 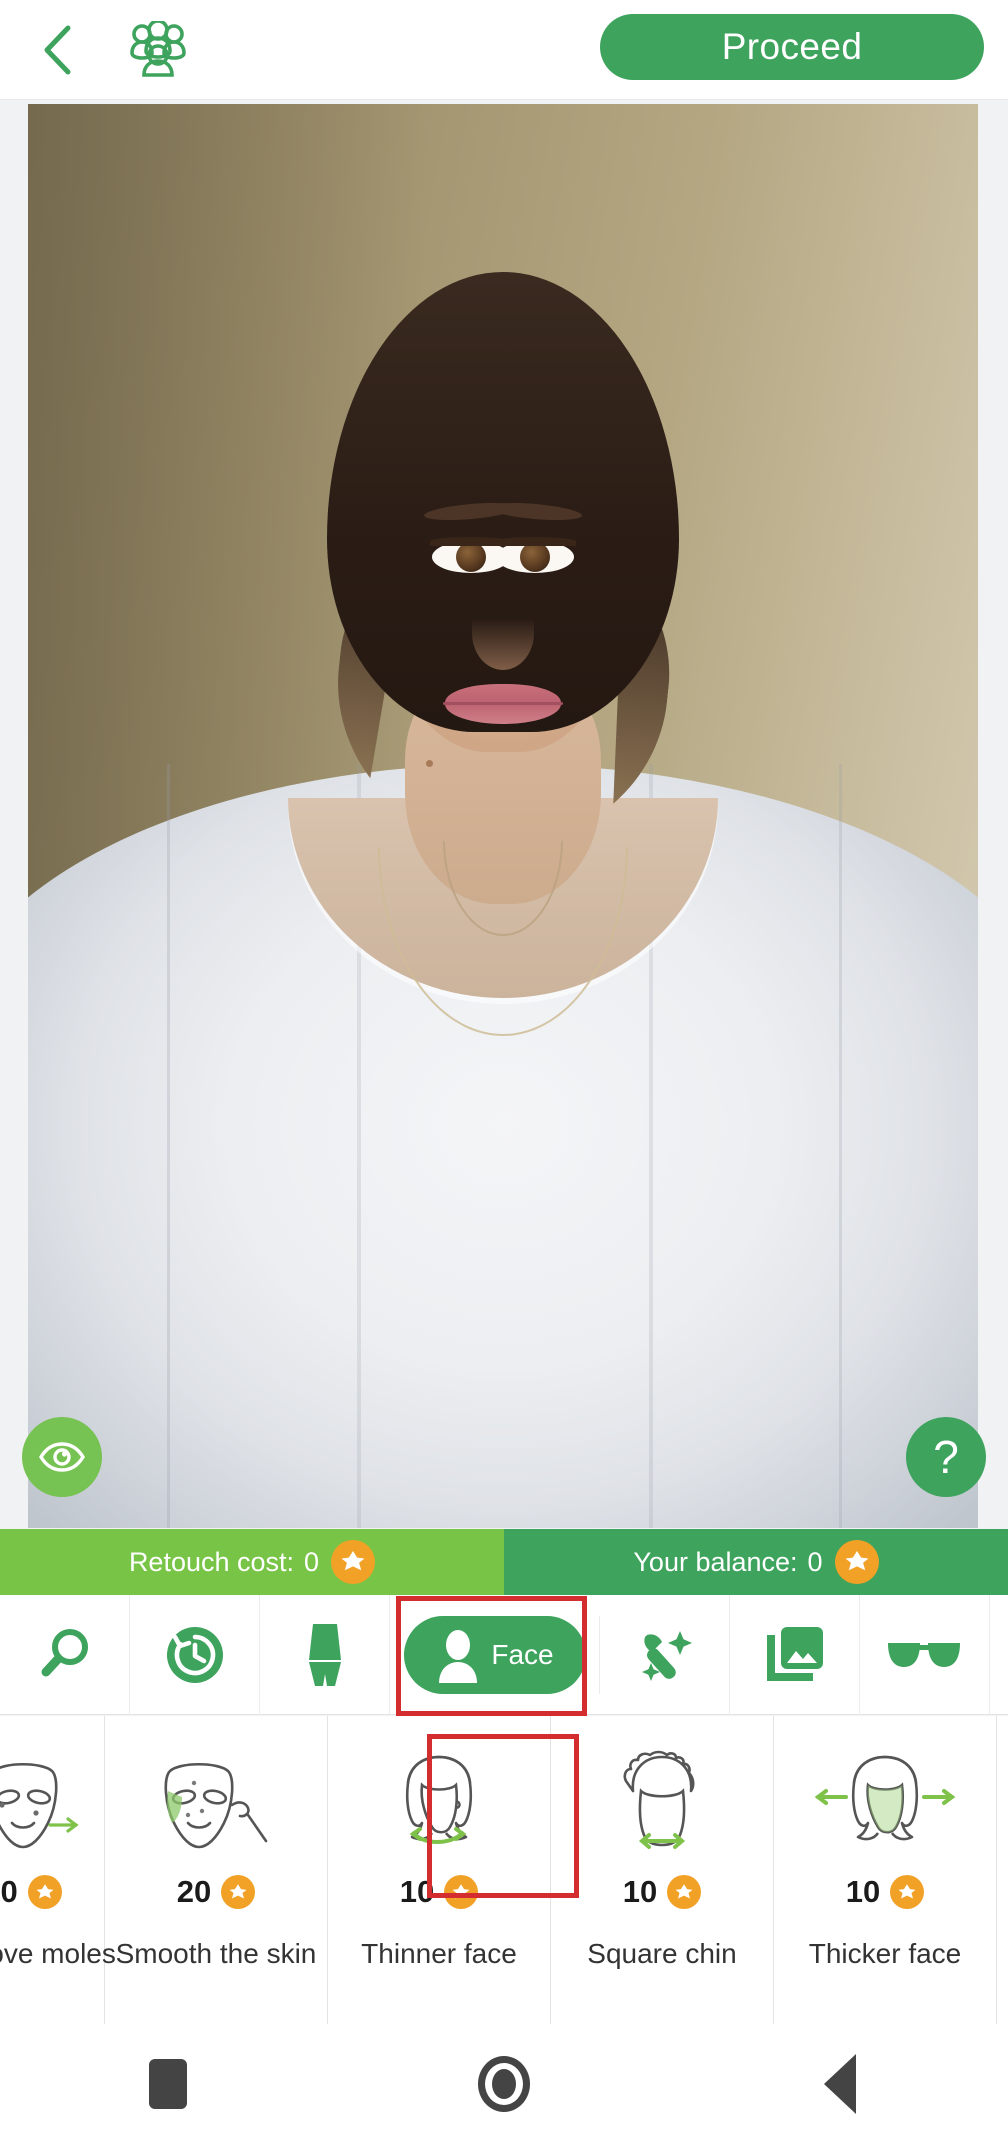 I want to click on back-nav-button, so click(x=840, y=2084).